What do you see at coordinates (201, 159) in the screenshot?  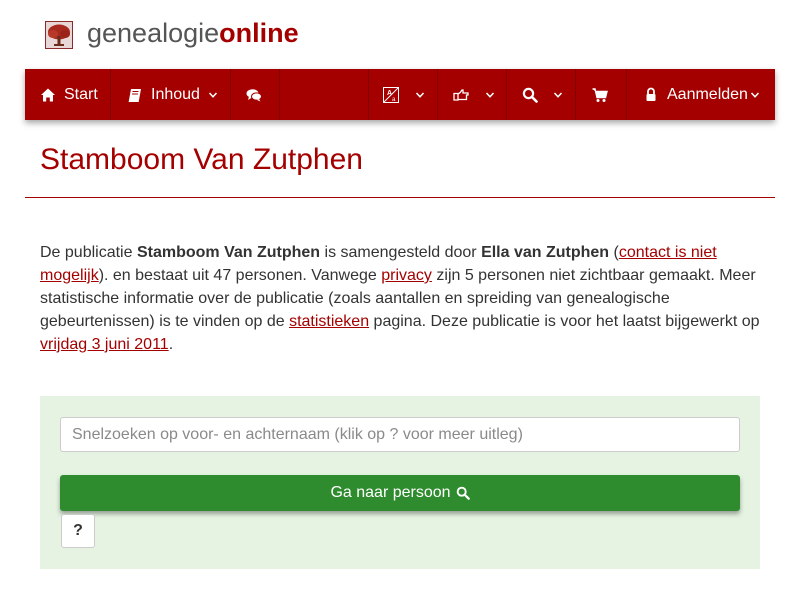 I see `page-title: Stamboom Van Zutphen` at bounding box center [201, 159].